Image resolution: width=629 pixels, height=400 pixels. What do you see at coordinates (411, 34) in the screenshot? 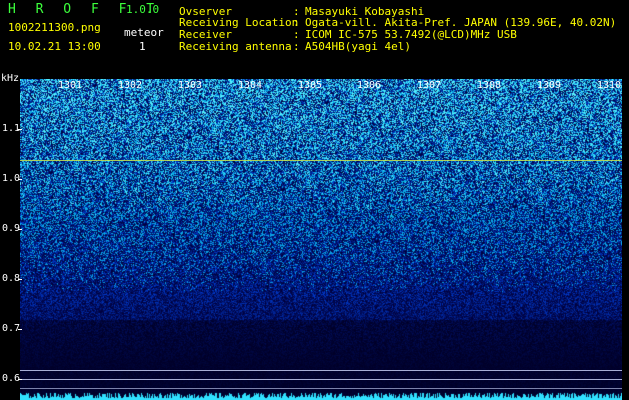
I see `info-value-receiver: ICOM IC-575 53.7492(@LCD)MHz USB` at bounding box center [411, 34].